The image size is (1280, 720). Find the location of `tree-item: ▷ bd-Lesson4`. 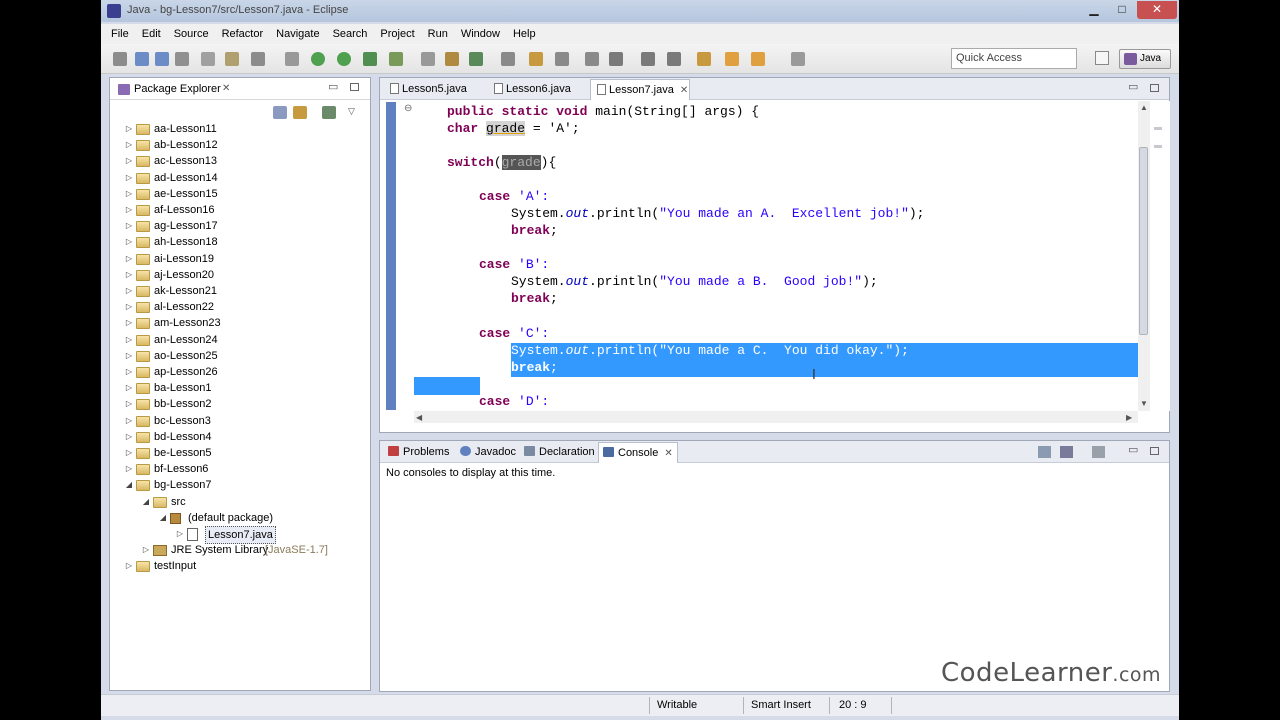

tree-item: ▷ bd-Lesson4 is located at coordinates (237, 437).